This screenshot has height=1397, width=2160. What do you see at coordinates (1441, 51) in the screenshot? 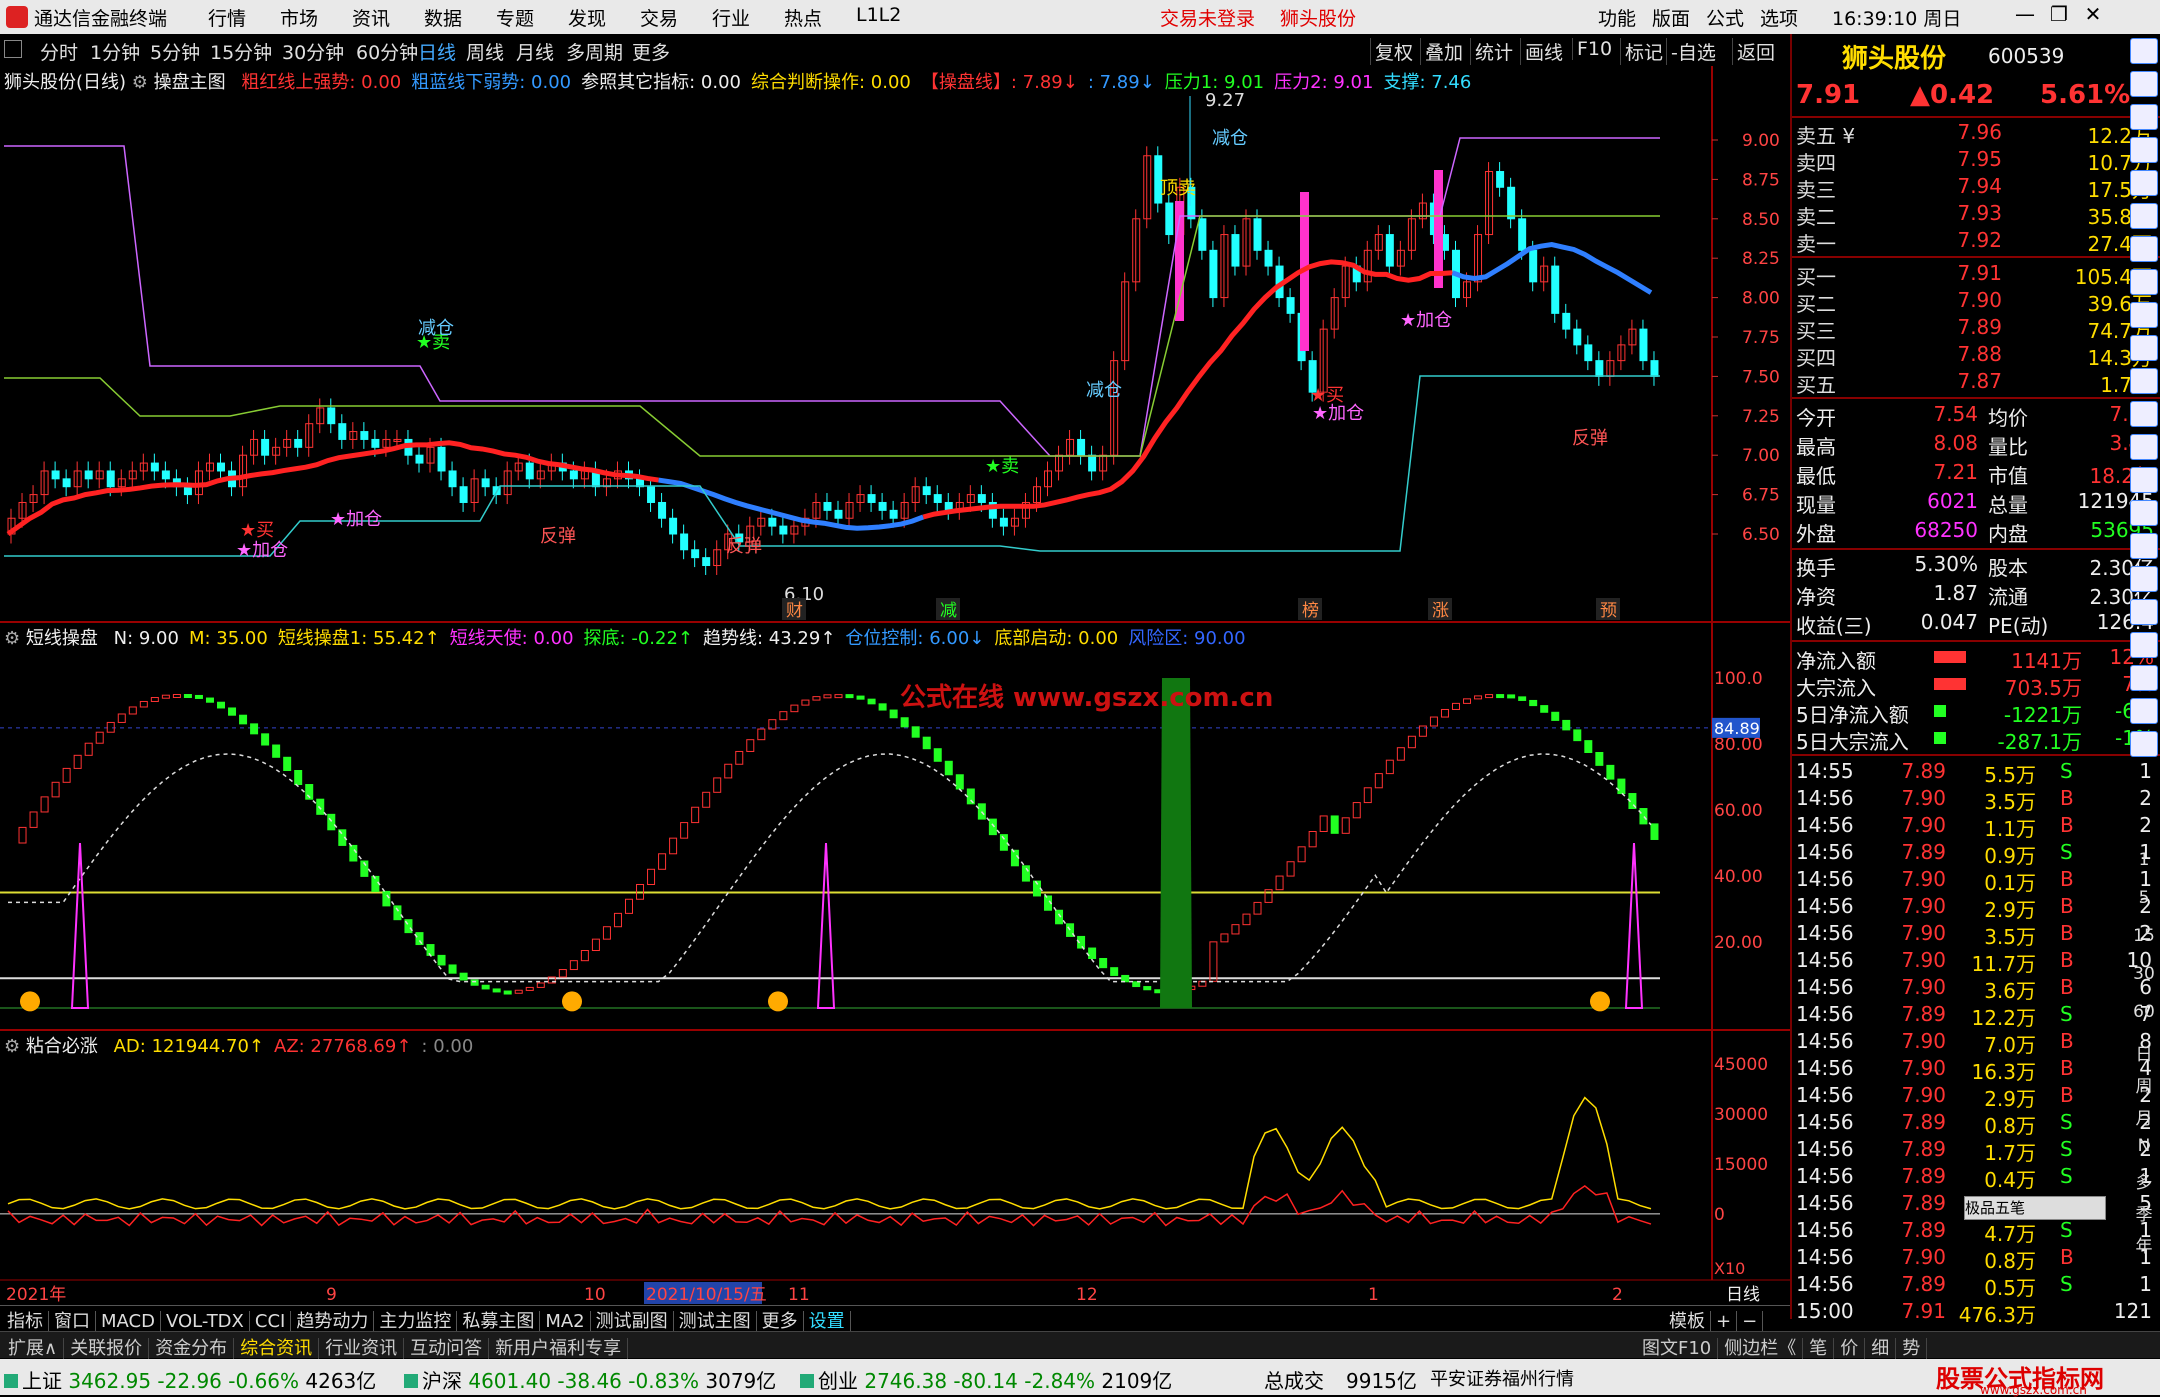
I see `toolbar-button: 叠加` at bounding box center [1441, 51].